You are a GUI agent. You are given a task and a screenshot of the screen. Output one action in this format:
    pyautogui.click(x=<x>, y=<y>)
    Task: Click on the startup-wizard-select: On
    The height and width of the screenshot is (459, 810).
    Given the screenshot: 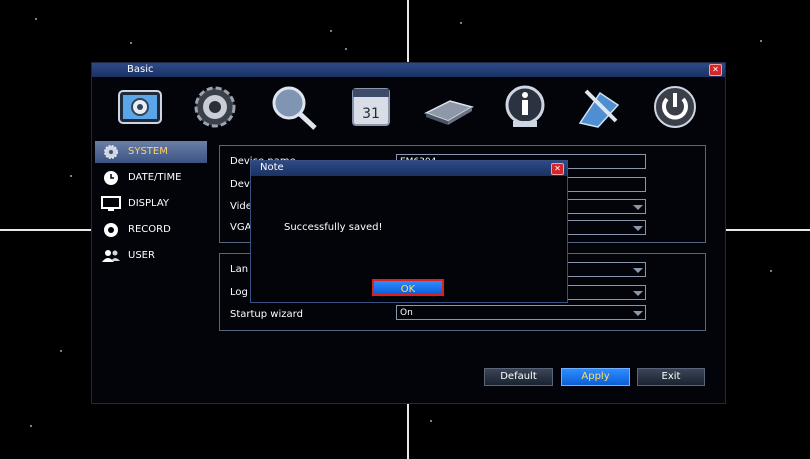 What is the action you would take?
    pyautogui.click(x=521, y=312)
    